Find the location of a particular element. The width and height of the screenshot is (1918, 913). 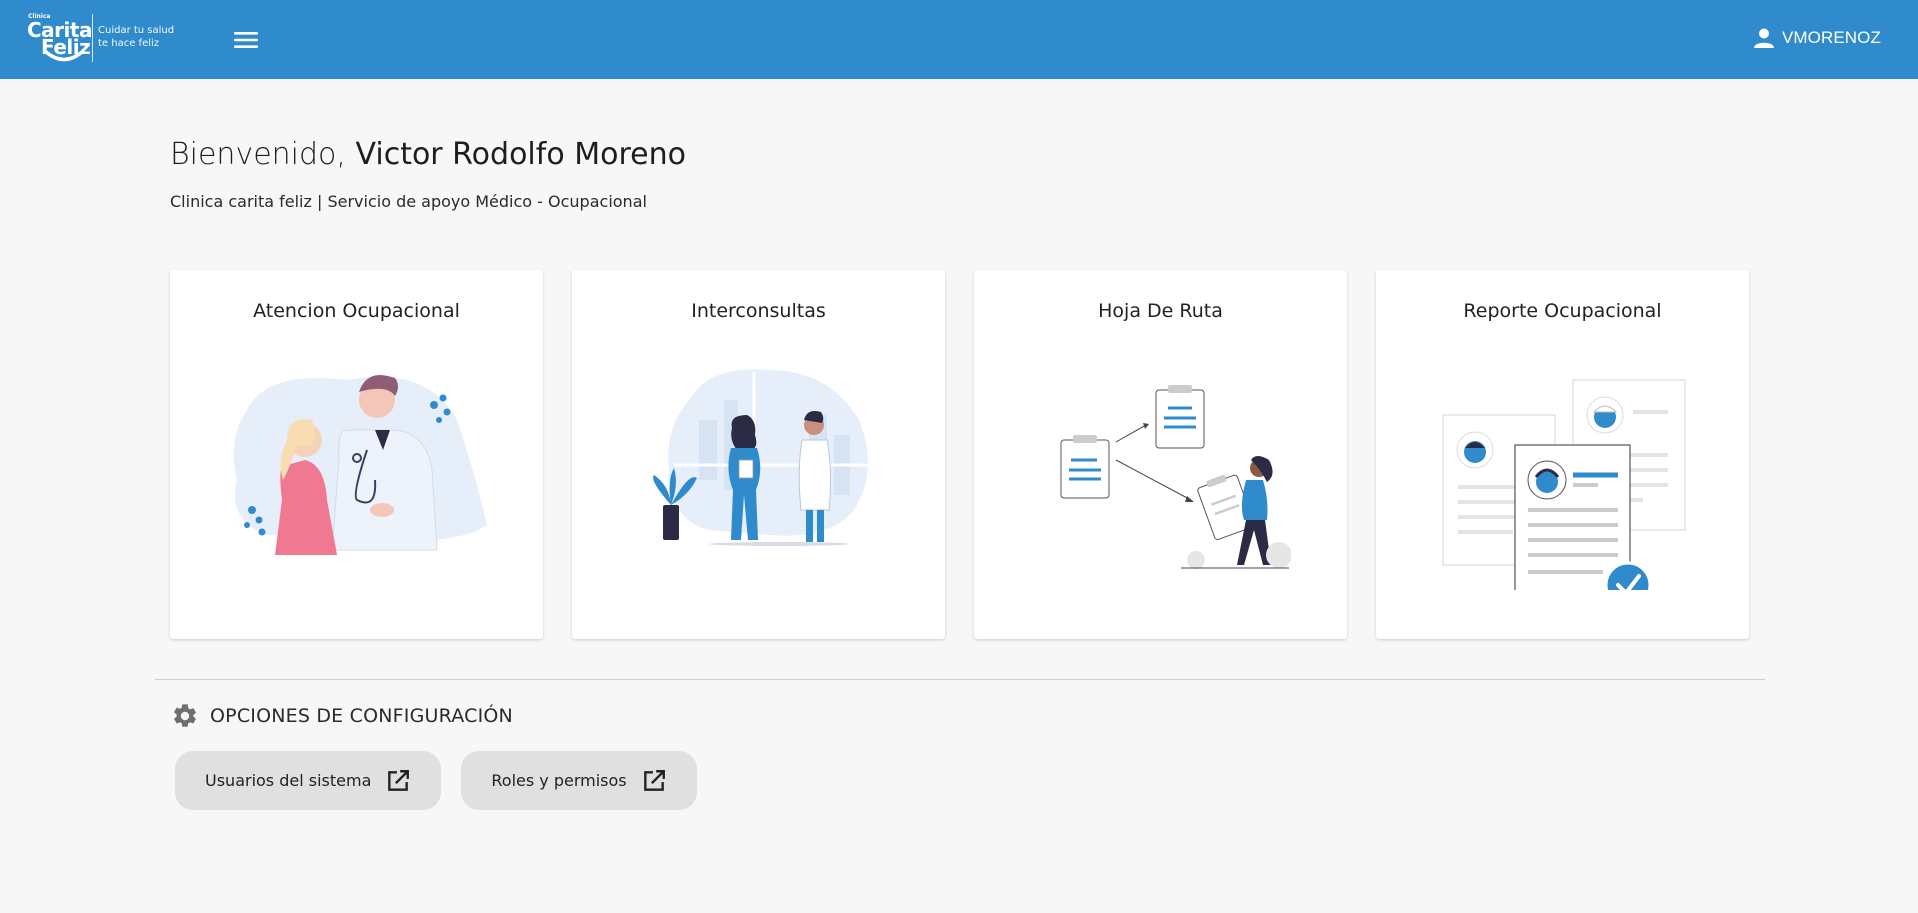

config-section-header: OPCIONES DE CONFIGURACIÓN is located at coordinates (342, 716).